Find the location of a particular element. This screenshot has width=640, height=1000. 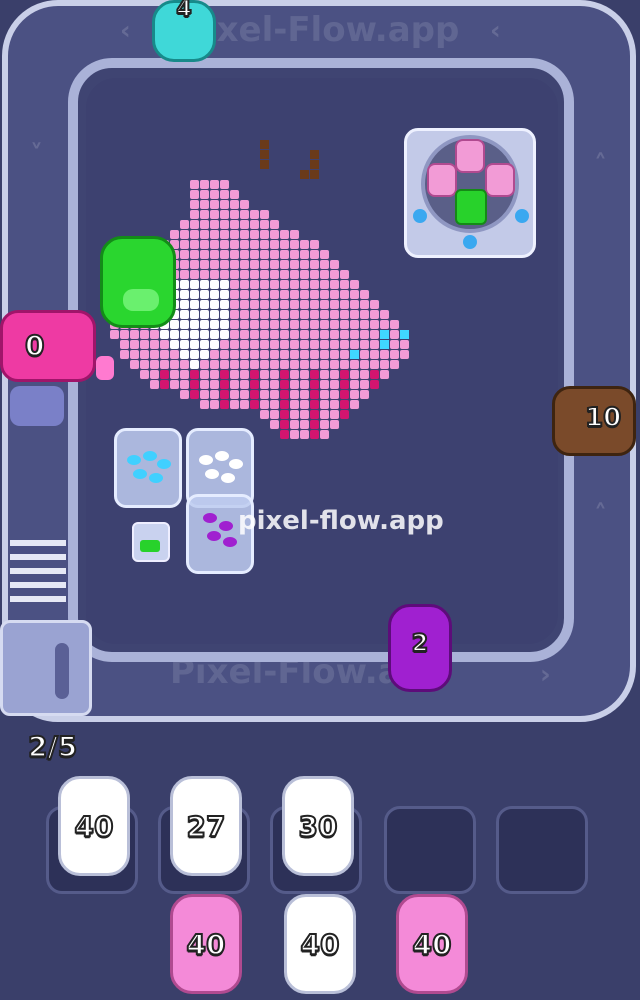

queued-pig: 27 is located at coordinates (206, 826).